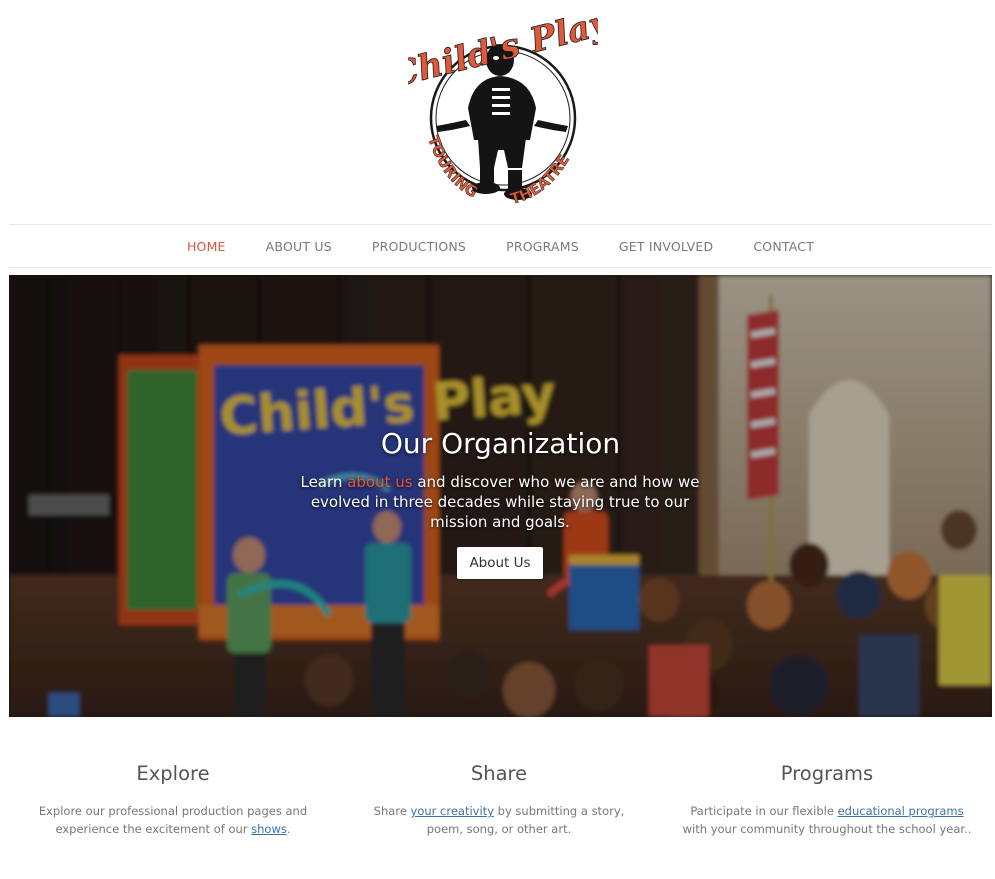 This screenshot has width=995, height=879. Describe the element at coordinates (206, 246) in the screenshot. I see `nav-item-home: HOME` at that location.